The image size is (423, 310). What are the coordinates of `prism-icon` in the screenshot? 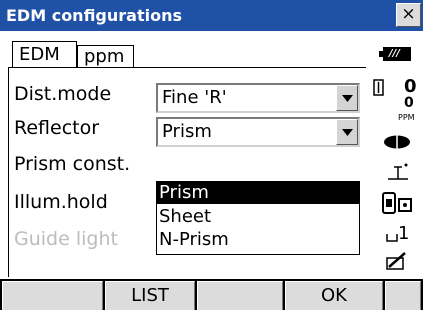 It's located at (397, 142).